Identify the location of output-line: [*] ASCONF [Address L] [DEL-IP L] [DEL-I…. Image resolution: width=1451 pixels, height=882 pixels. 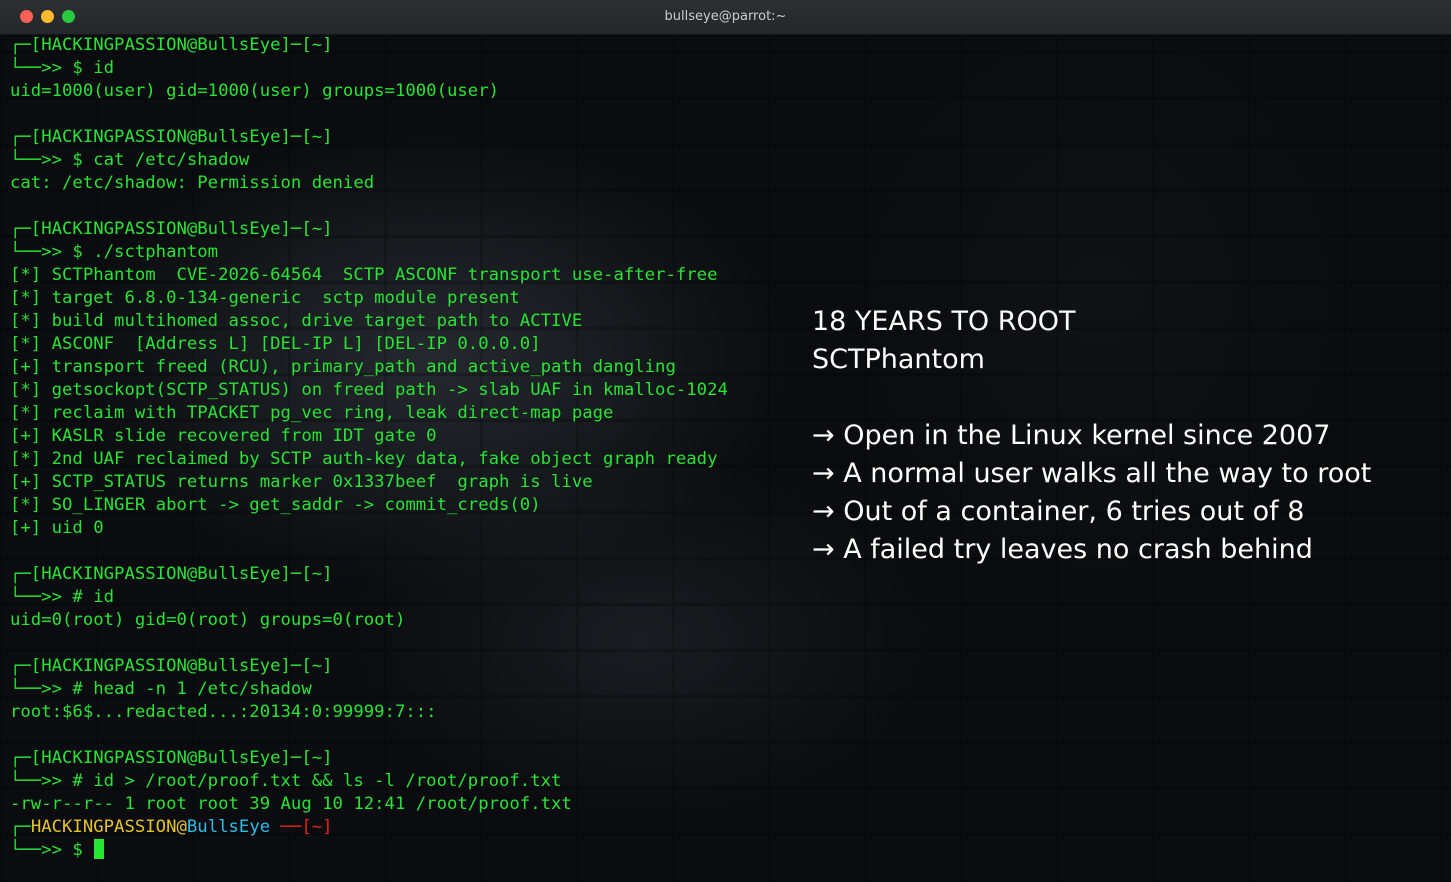
(275, 344).